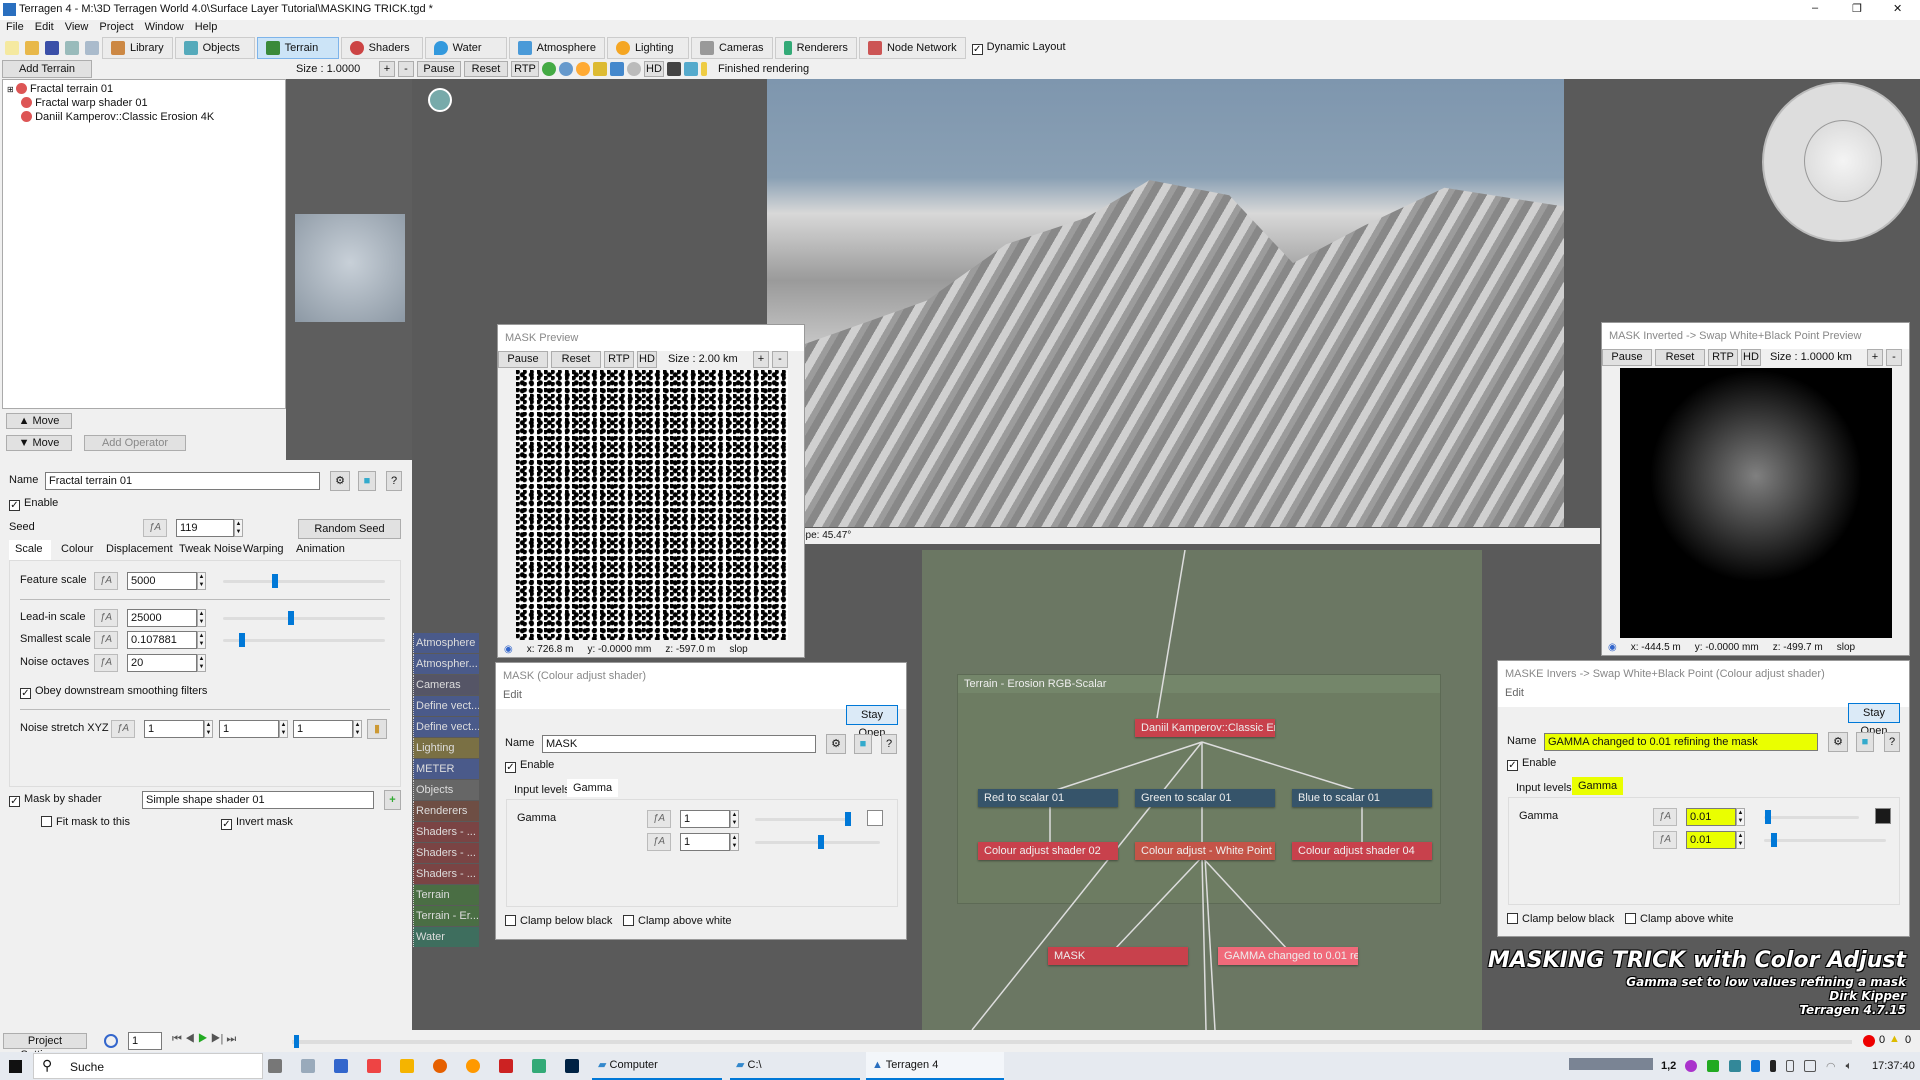  I want to click on tab-scale: Scale, so click(30, 550).